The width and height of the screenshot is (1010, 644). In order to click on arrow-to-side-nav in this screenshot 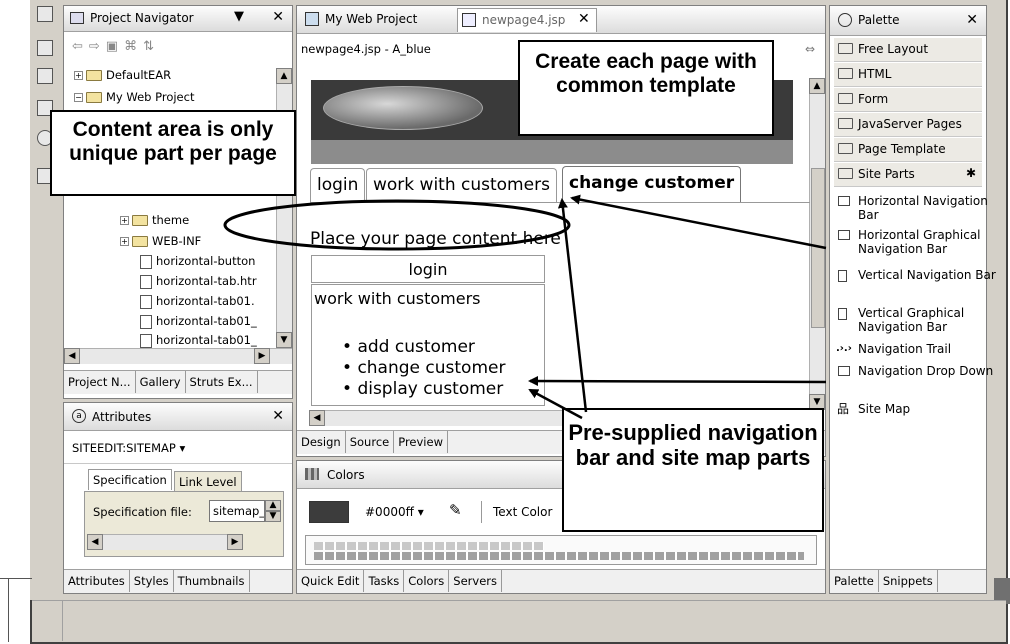, I will do `click(677, 381)`.